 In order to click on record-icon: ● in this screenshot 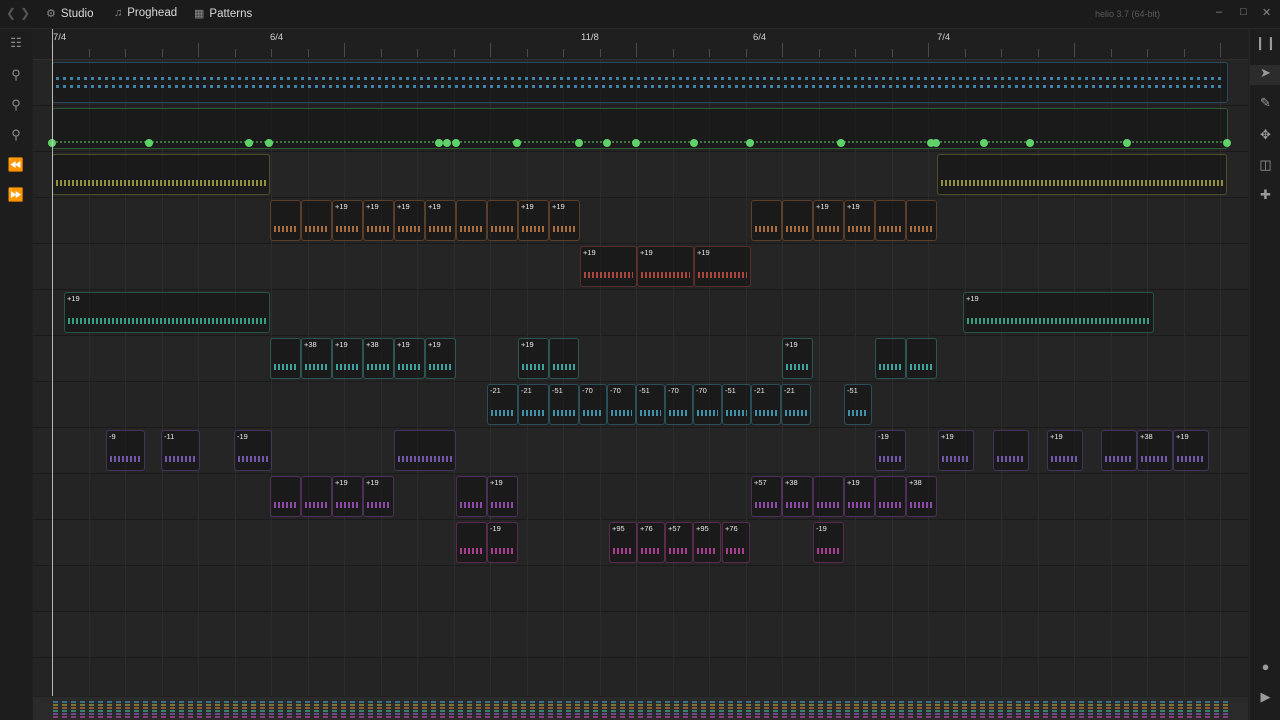, I will do `click(1265, 666)`.